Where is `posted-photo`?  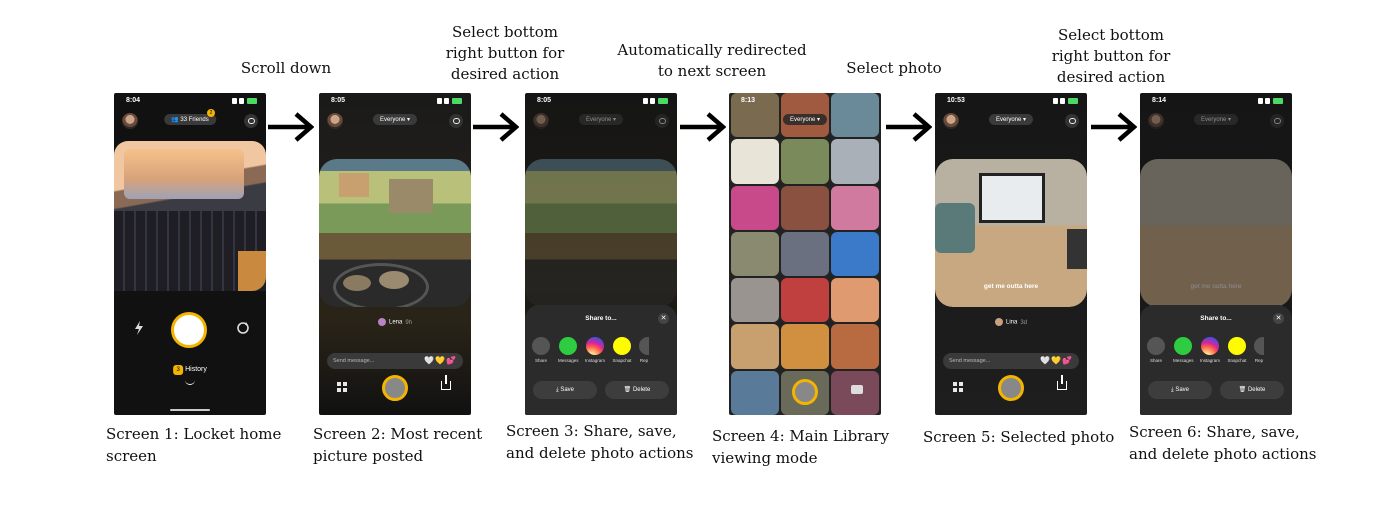 posted-photo is located at coordinates (395, 233).